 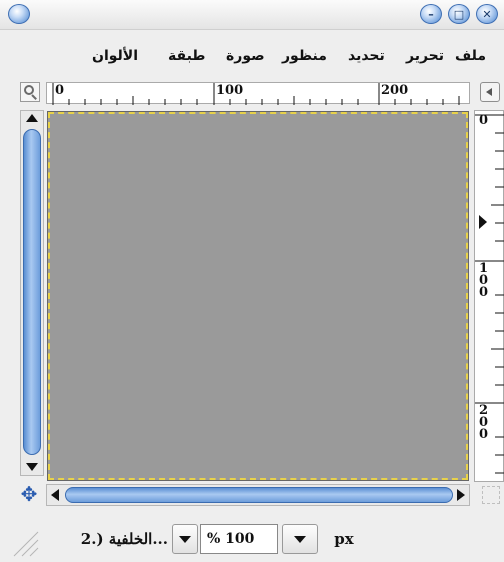 What do you see at coordinates (29, 494) in the screenshot?
I see `move-navigate-icon: ✥` at bounding box center [29, 494].